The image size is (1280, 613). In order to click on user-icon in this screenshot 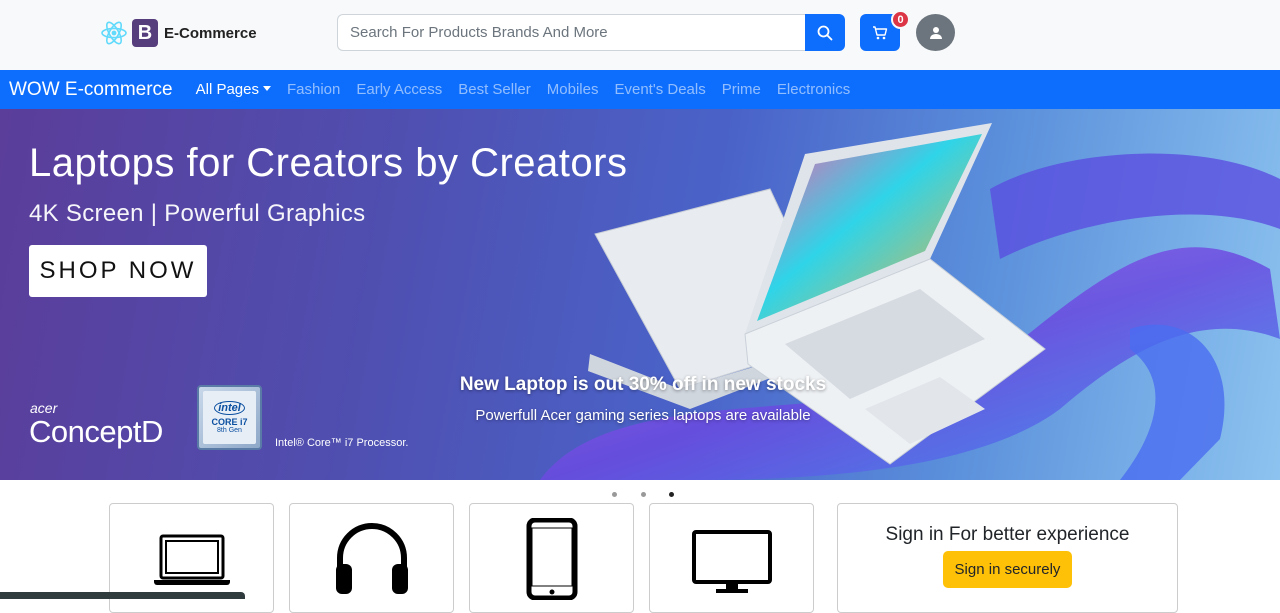, I will do `click(935, 32)`.